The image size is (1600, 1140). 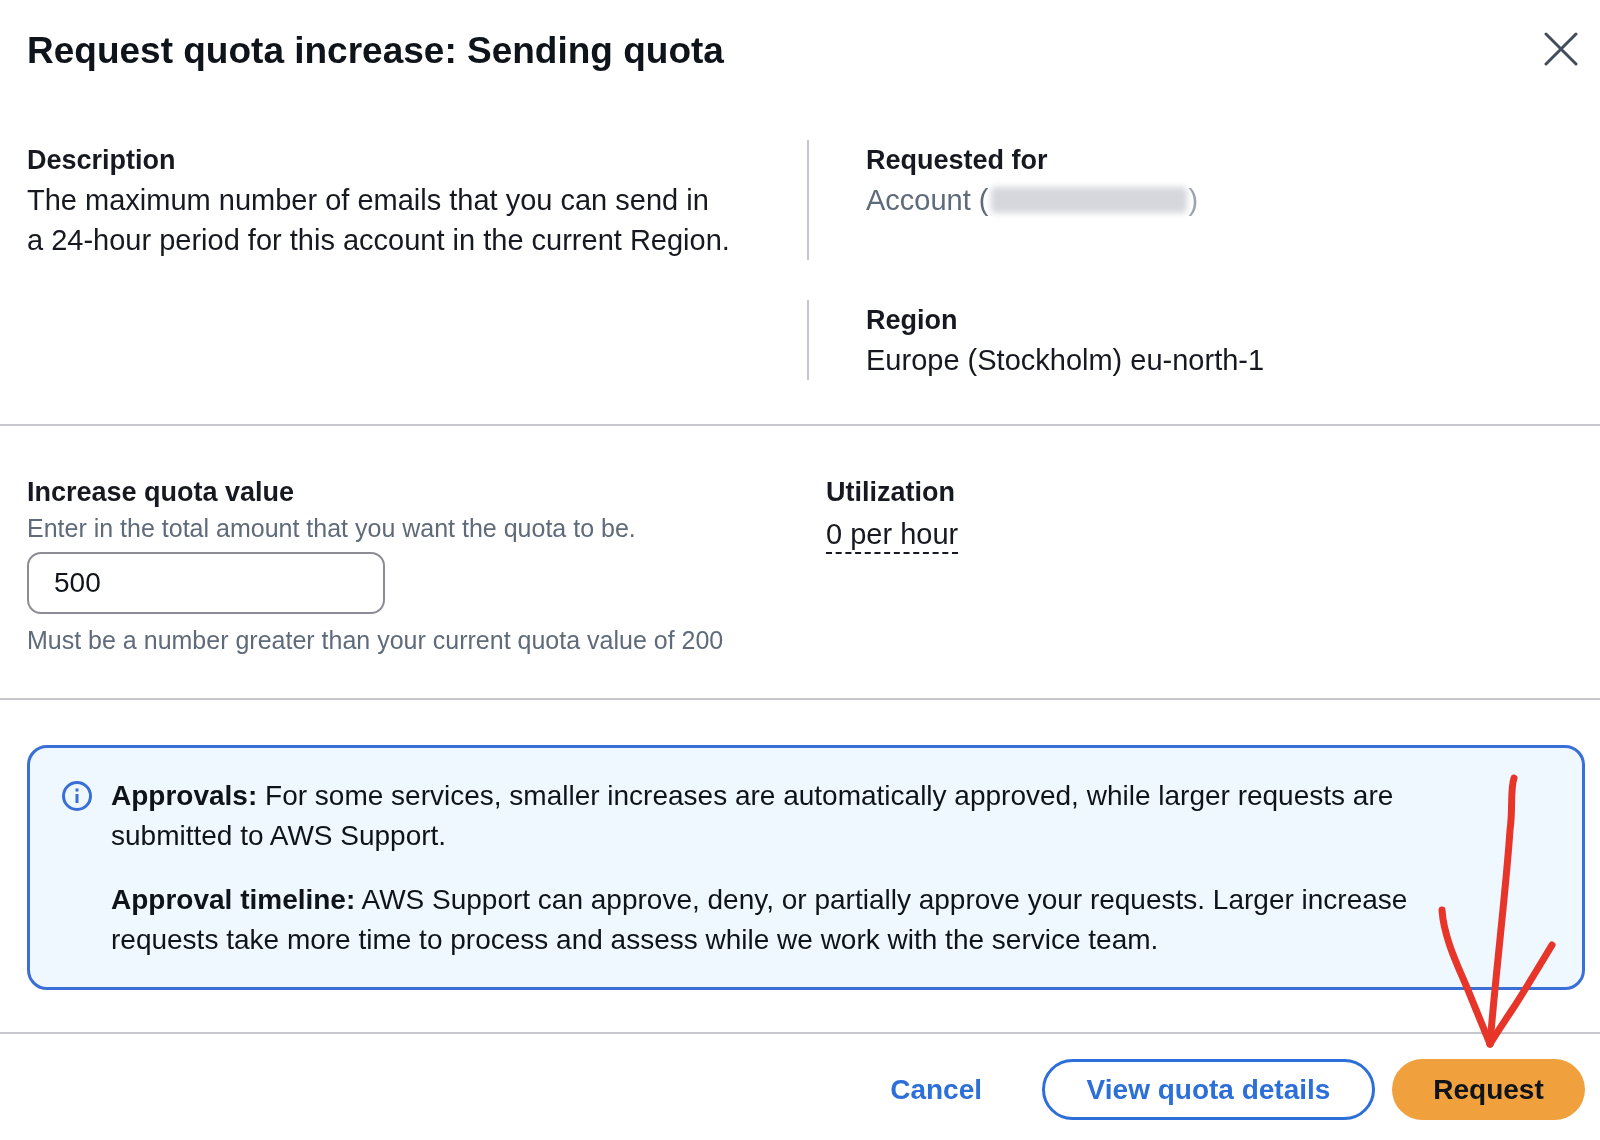 I want to click on request-button: Request, so click(x=1488, y=1089).